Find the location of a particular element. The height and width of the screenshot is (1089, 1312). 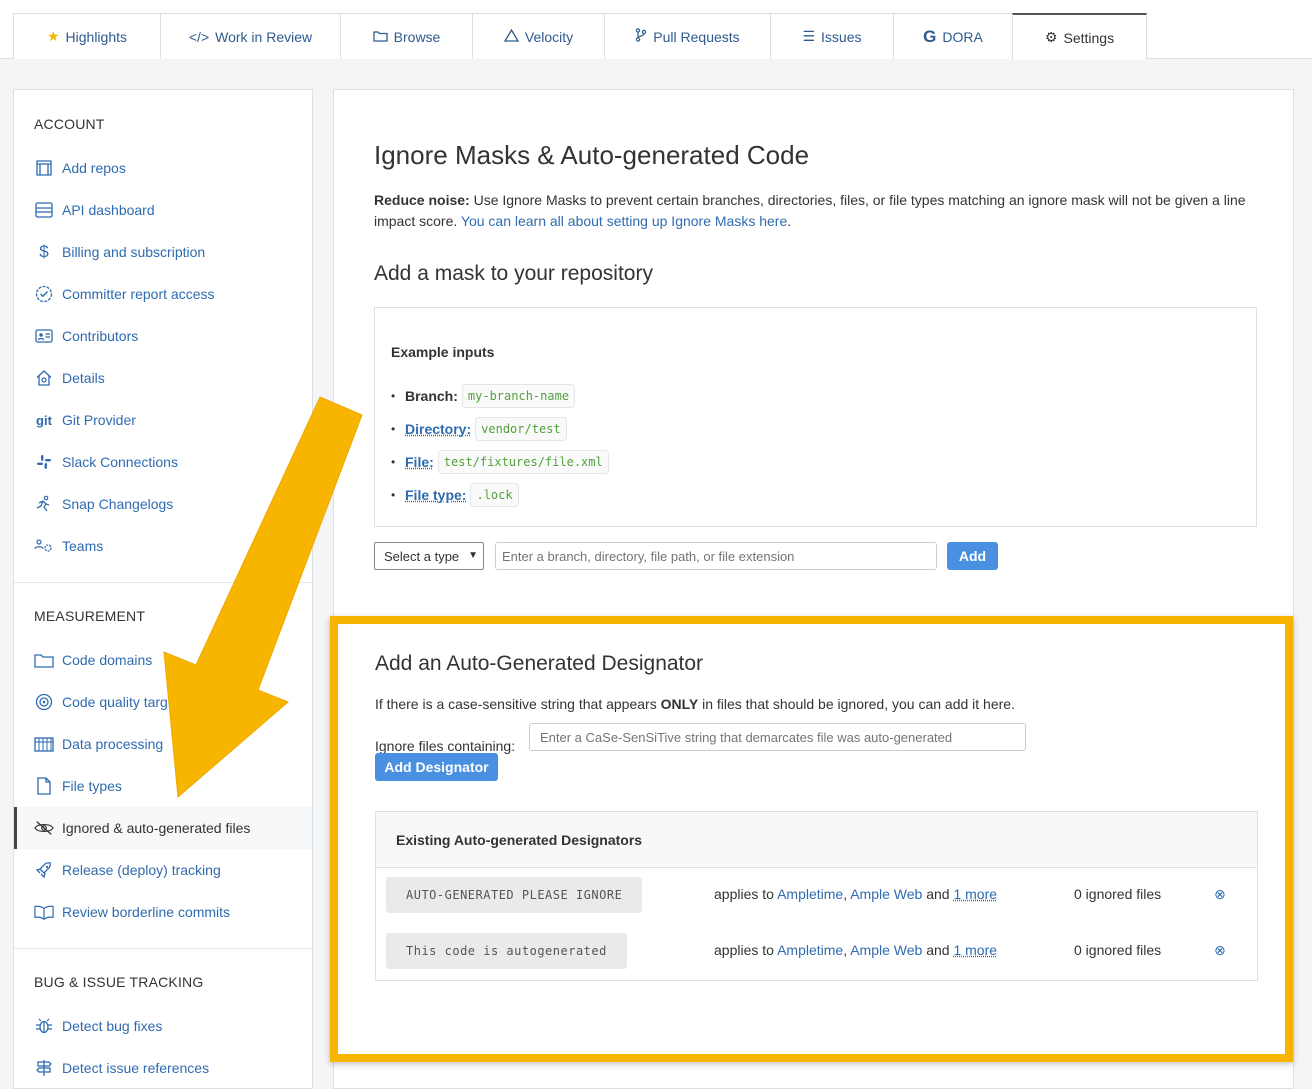

sidebar-item-committer-report-access: Committer report access is located at coordinates (163, 294).